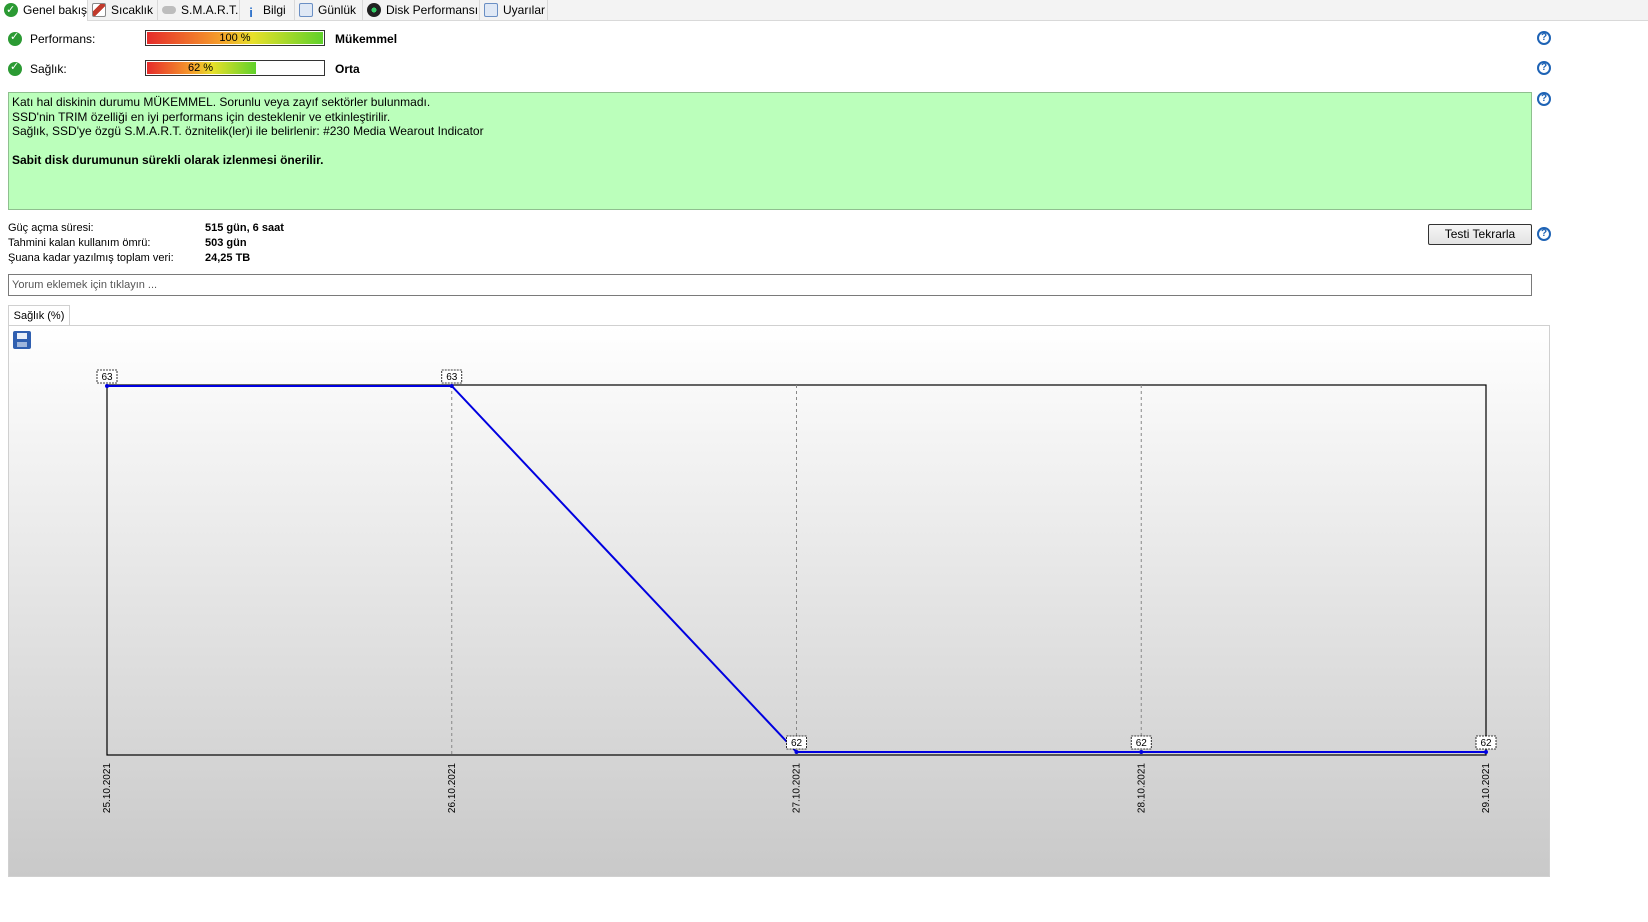  I want to click on x-tick-label: 25.10.2021, so click(107, 788).